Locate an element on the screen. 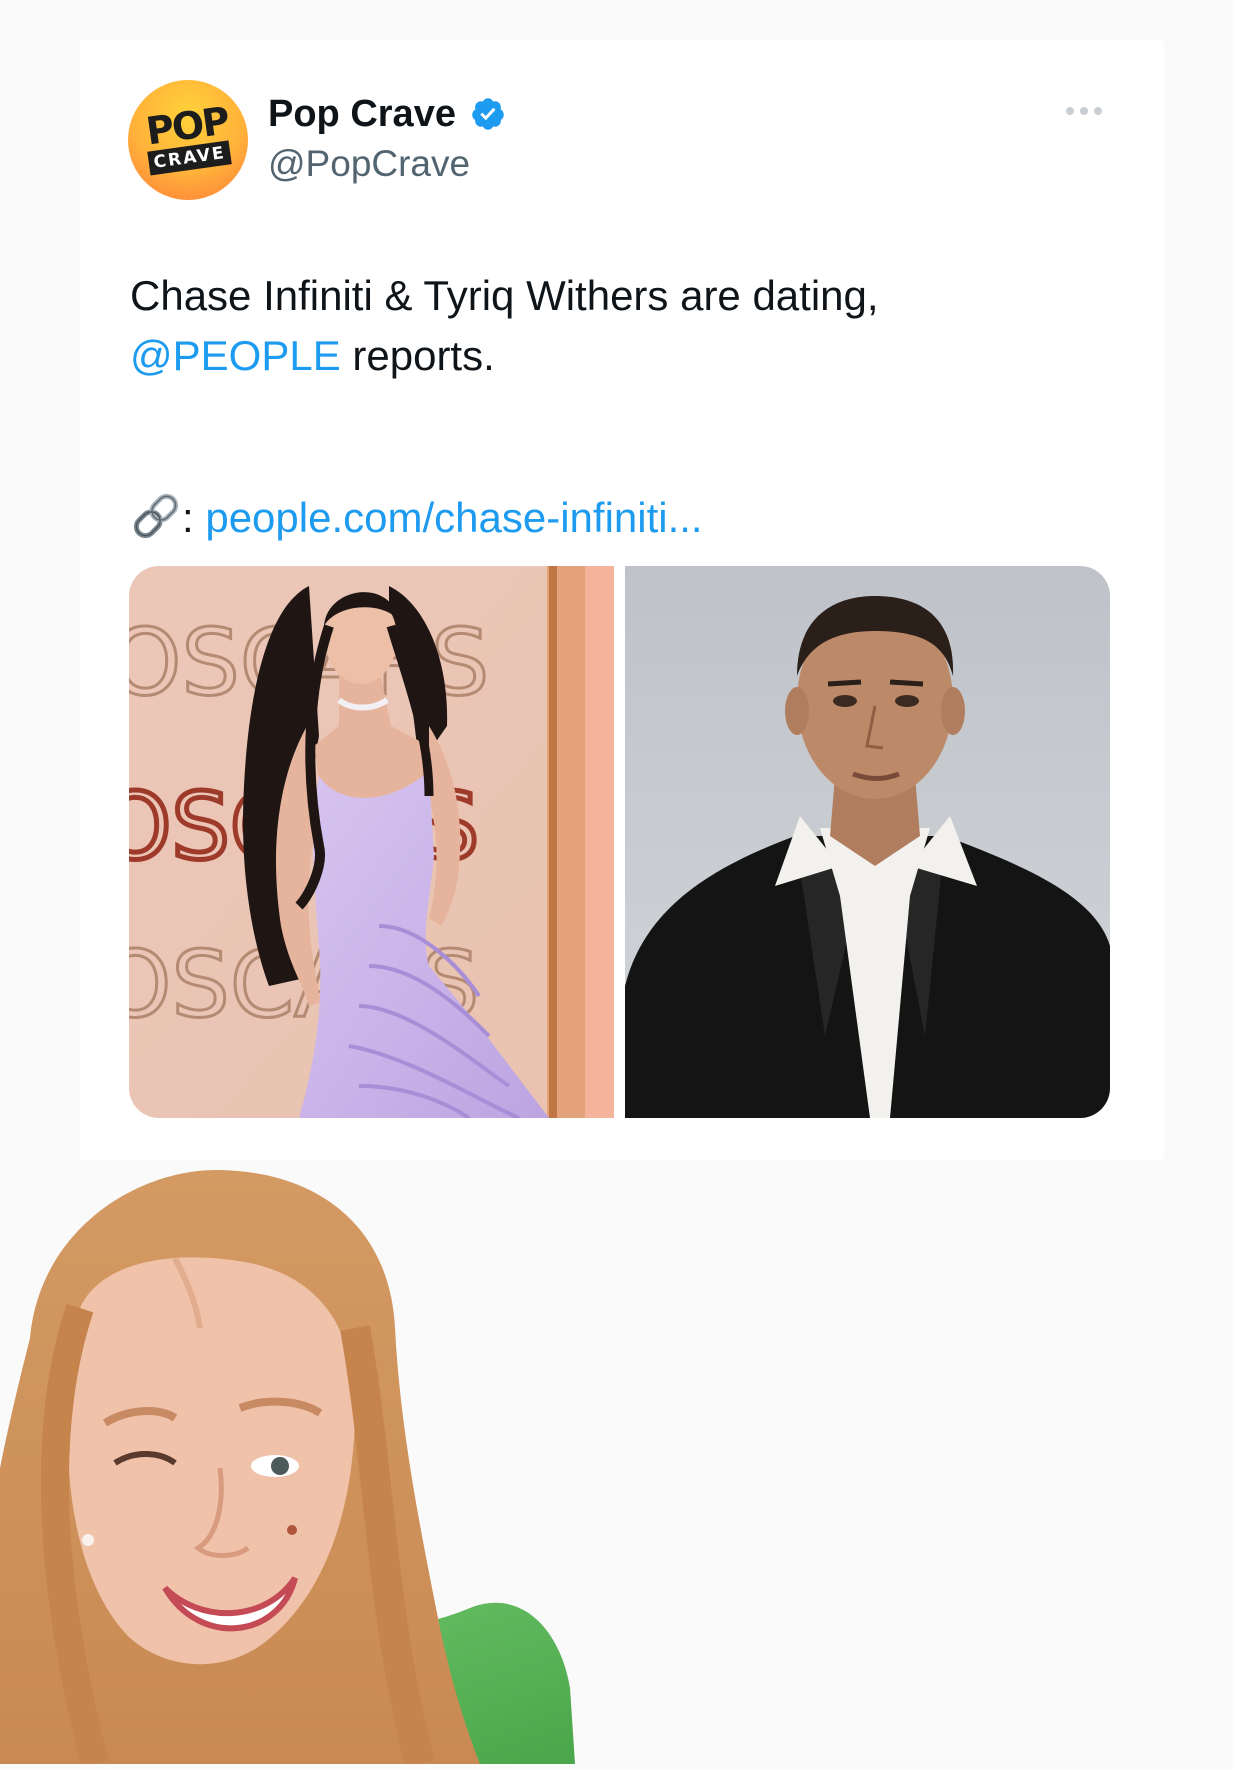 This screenshot has width=1233, height=1769. photo-tyriq-withers is located at coordinates (867, 842).